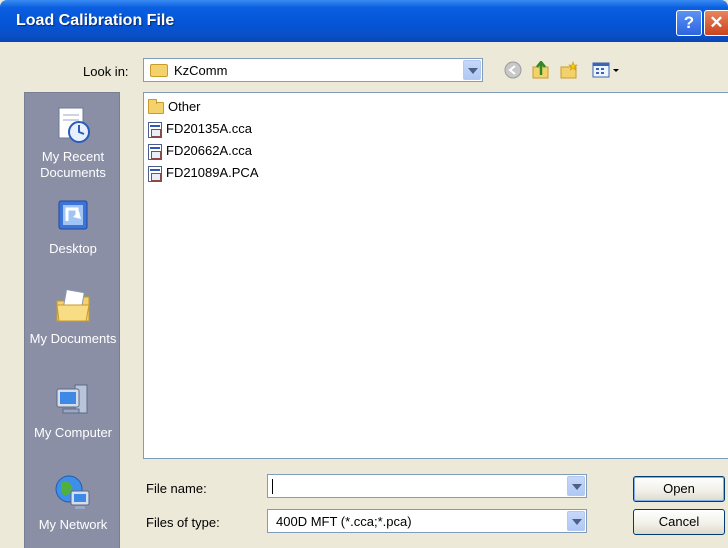 The image size is (728, 548). I want to click on desktop-icon, so click(73, 217).